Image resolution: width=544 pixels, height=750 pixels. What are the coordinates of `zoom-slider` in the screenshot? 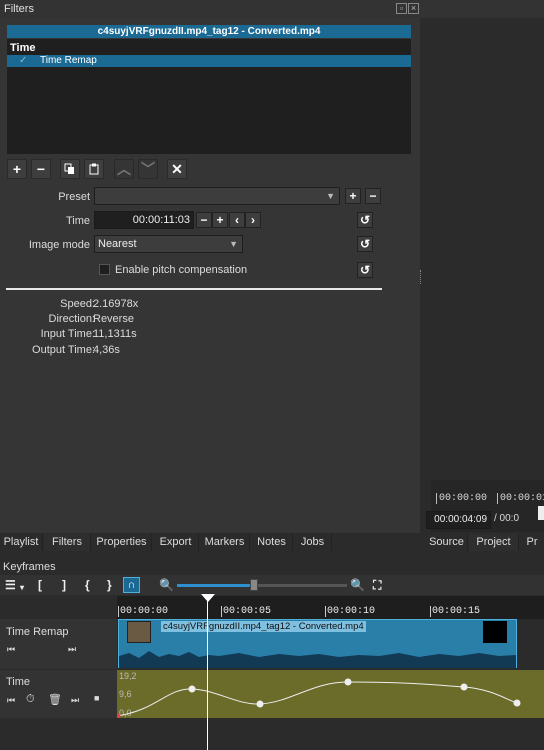 It's located at (262, 585).